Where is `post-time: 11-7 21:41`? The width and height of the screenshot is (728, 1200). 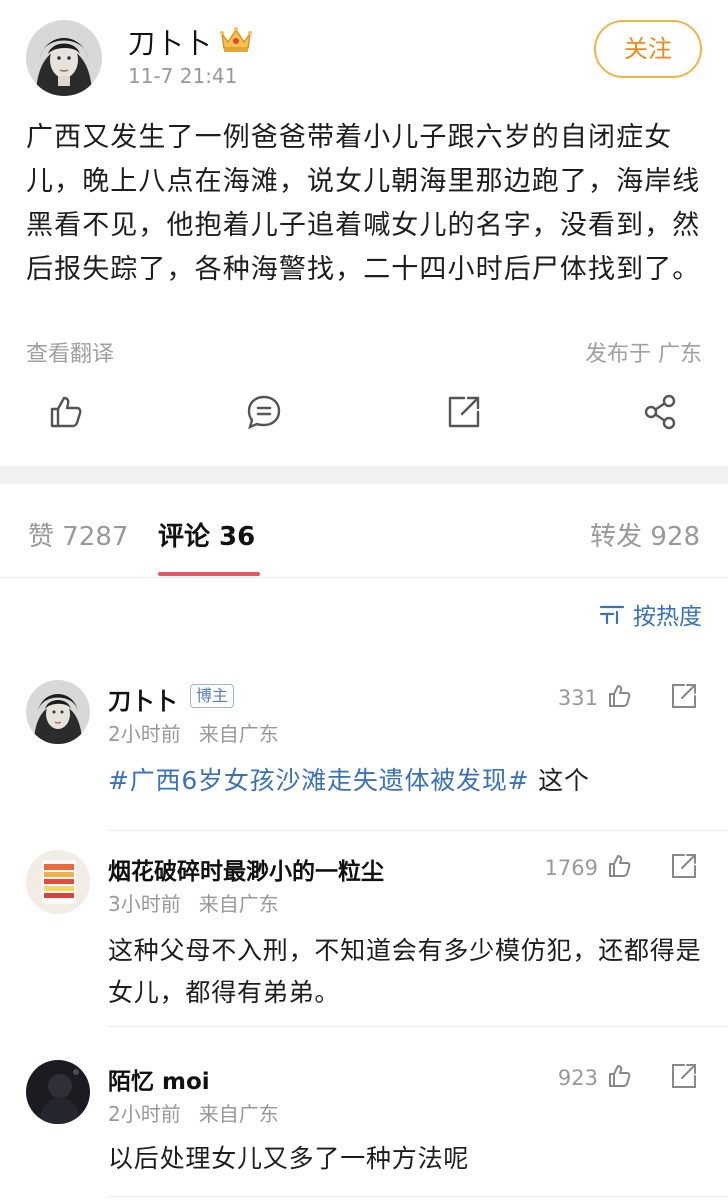
post-time: 11-7 21:41 is located at coordinates (183, 76).